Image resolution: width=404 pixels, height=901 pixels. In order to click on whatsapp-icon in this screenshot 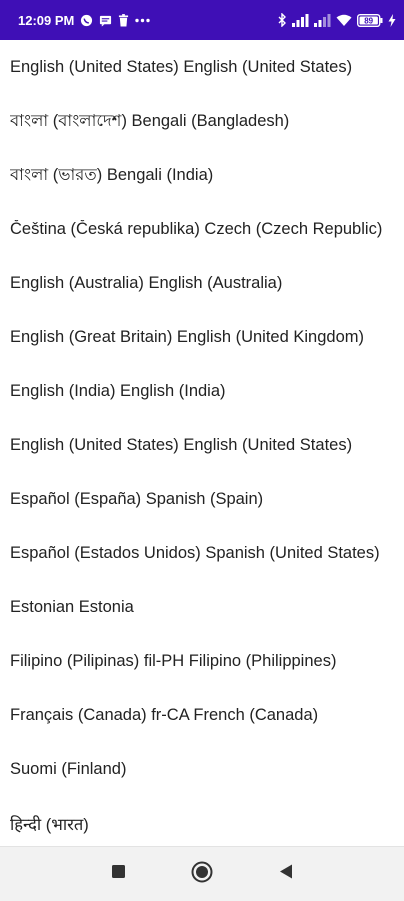, I will do `click(86, 20)`.